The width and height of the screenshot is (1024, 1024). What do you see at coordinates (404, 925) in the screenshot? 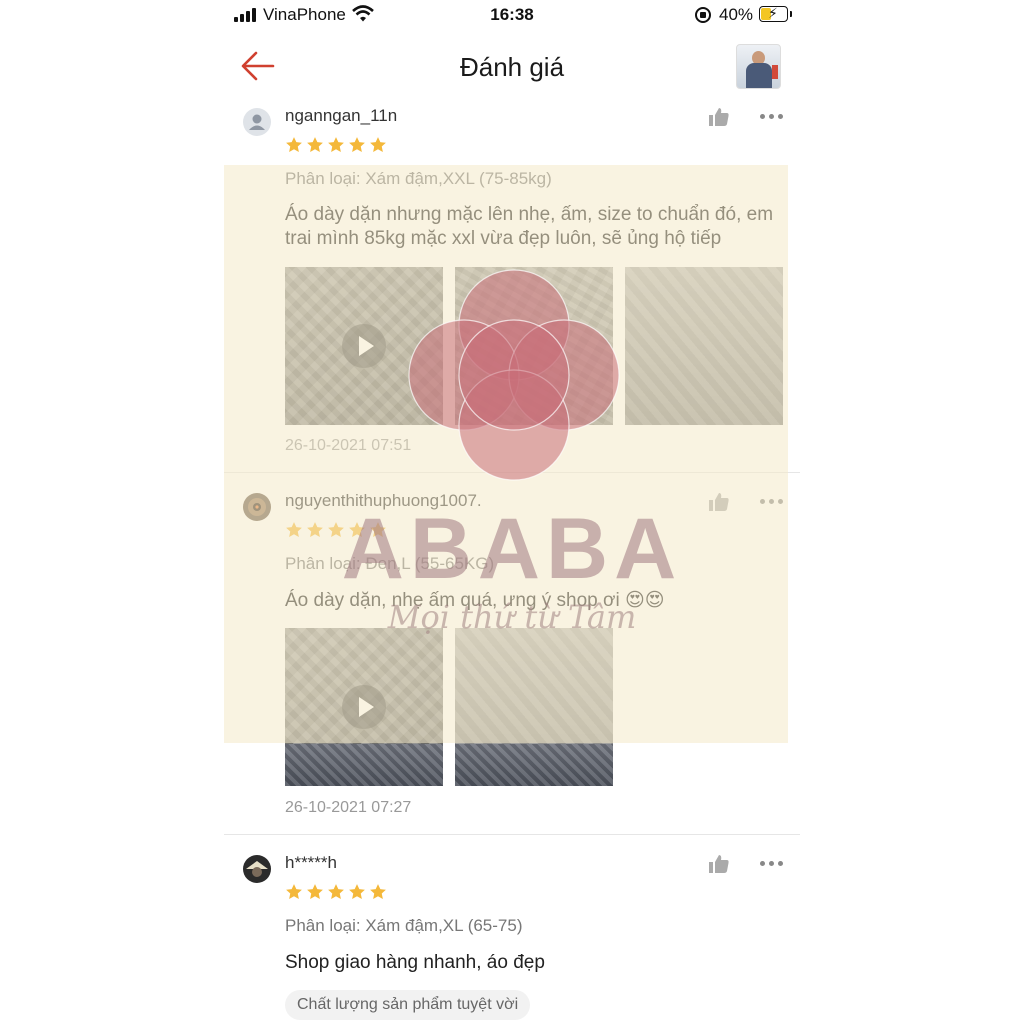
I see `variant-label: Phân loại: Xám đậm,XL (65-75)` at bounding box center [404, 925].